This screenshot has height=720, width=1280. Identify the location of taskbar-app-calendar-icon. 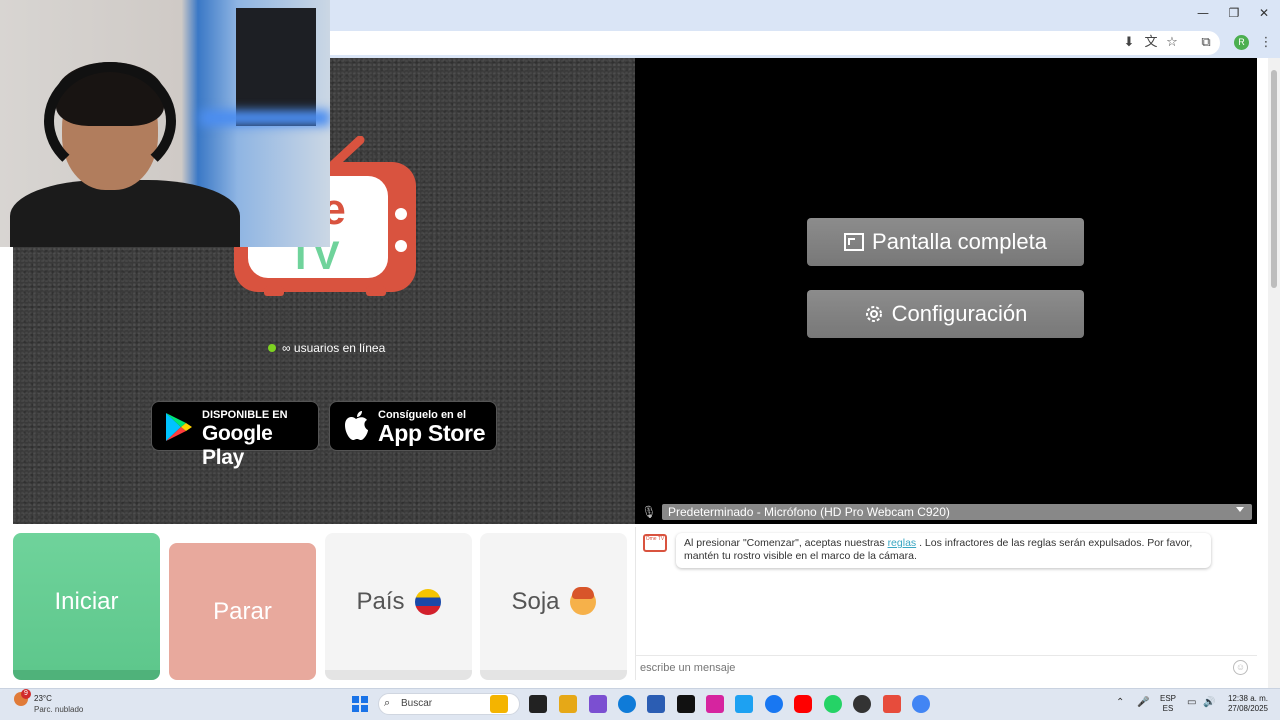
(892, 704).